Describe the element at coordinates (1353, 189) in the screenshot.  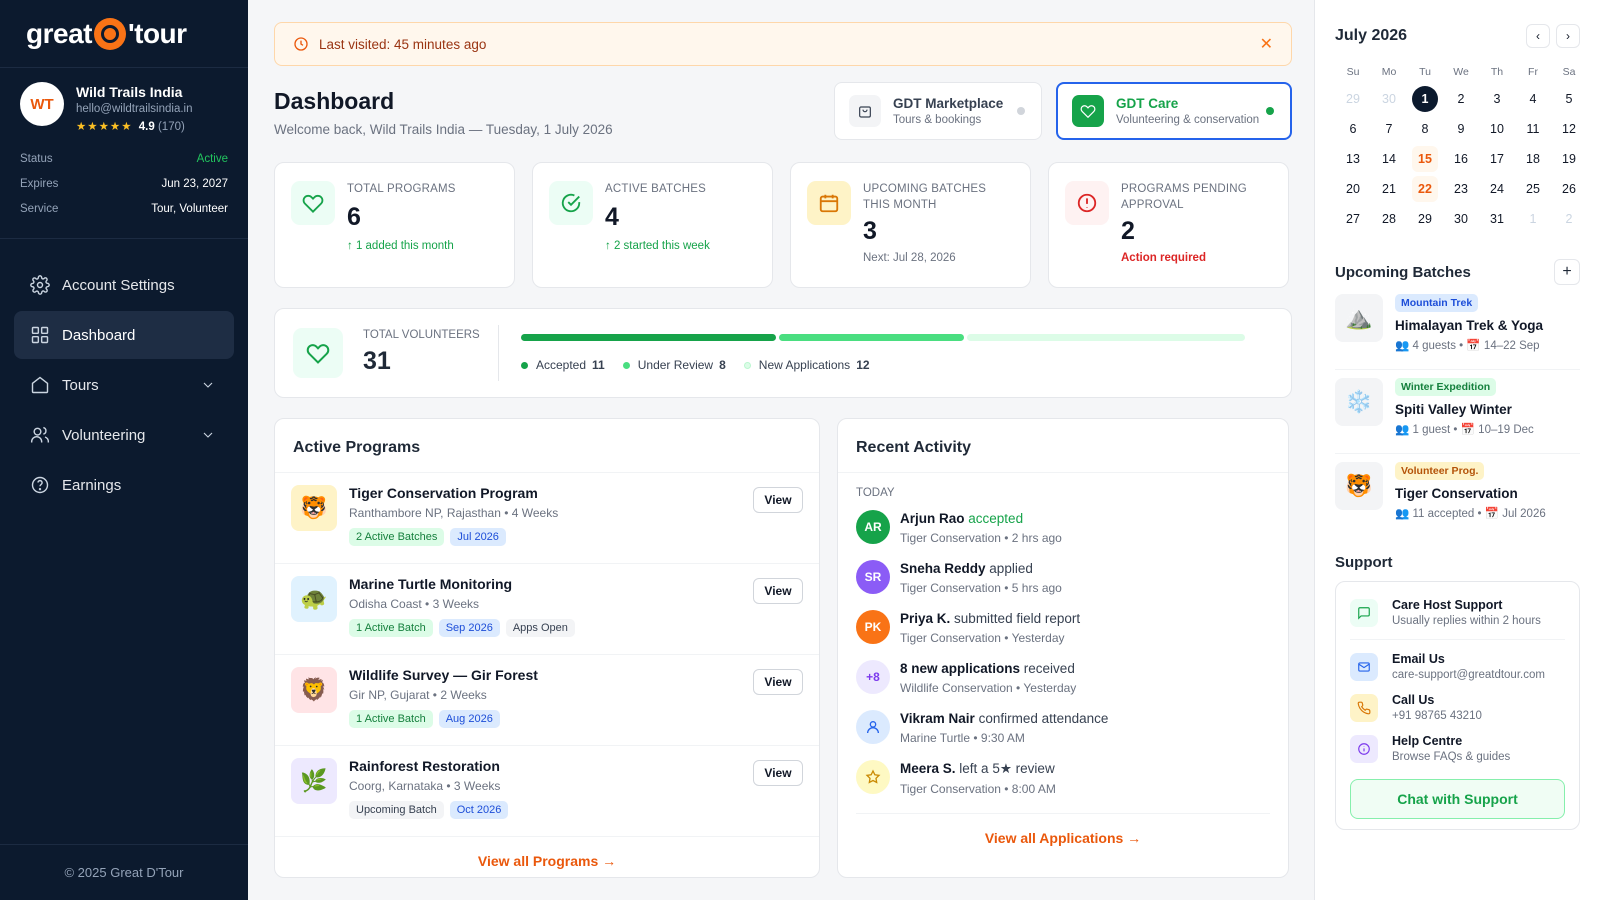
I see `calendar-day: 20` at that location.